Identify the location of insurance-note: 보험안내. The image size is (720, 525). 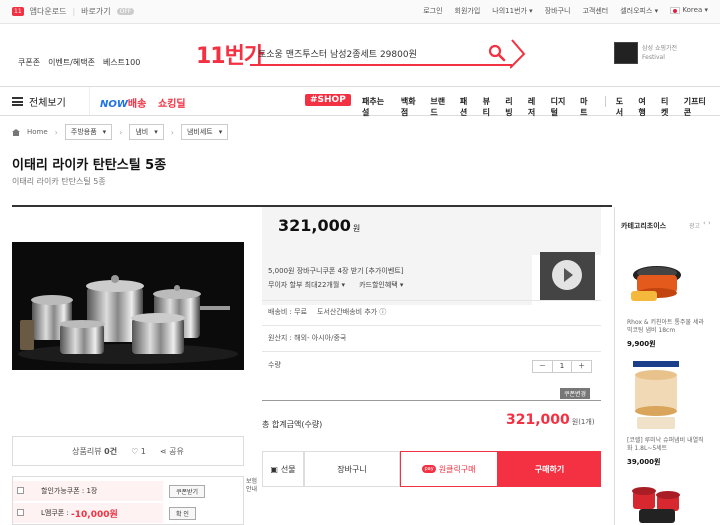
(253, 486).